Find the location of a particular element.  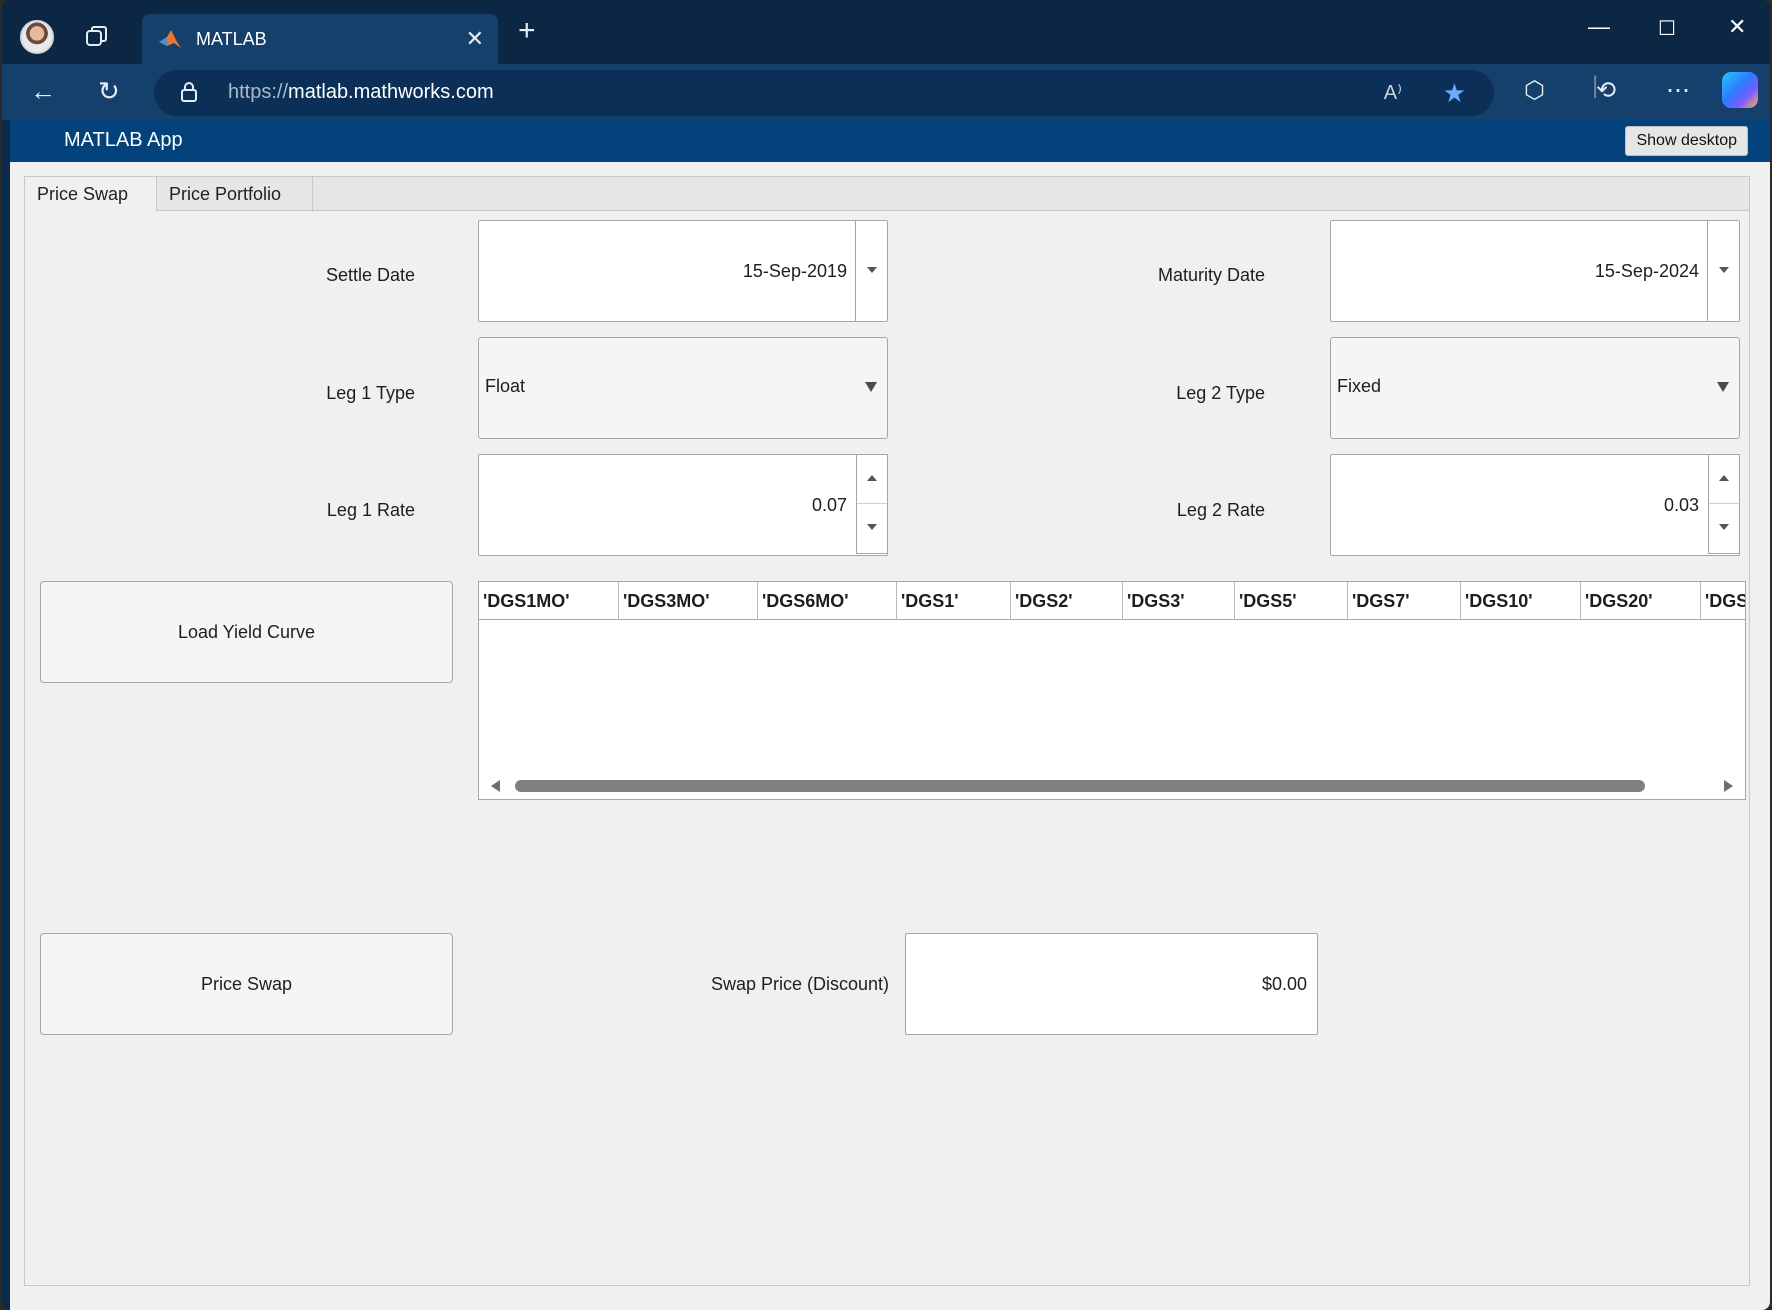

tab-price-portfolio: Price Portfolio is located at coordinates (235, 194).